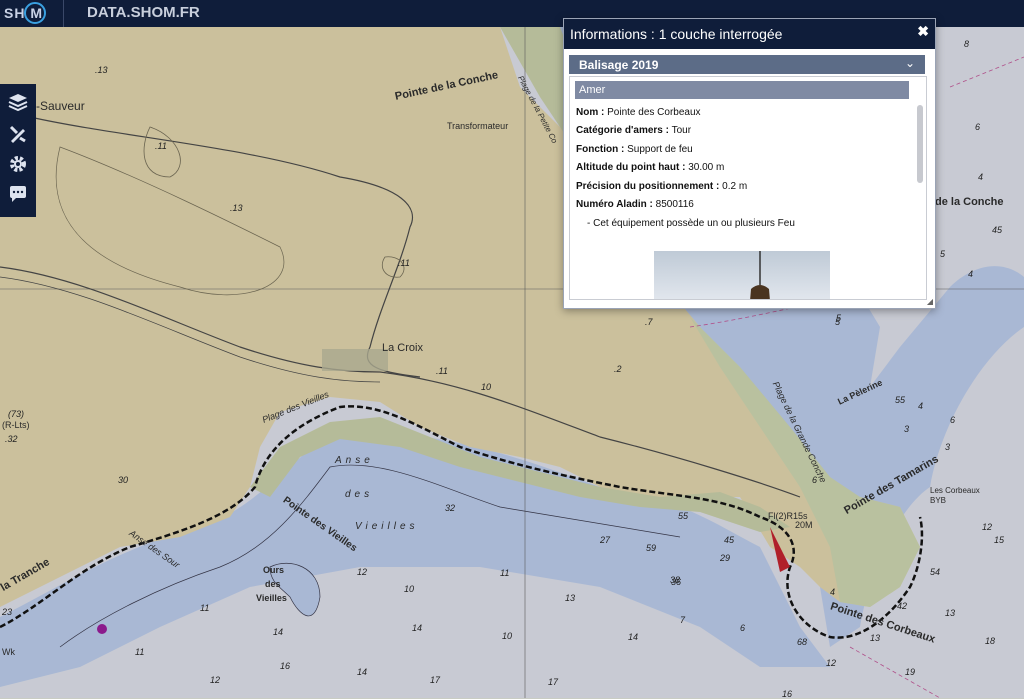  What do you see at coordinates (16, 414) in the screenshot?
I see `depth-sounding: (73)` at bounding box center [16, 414].